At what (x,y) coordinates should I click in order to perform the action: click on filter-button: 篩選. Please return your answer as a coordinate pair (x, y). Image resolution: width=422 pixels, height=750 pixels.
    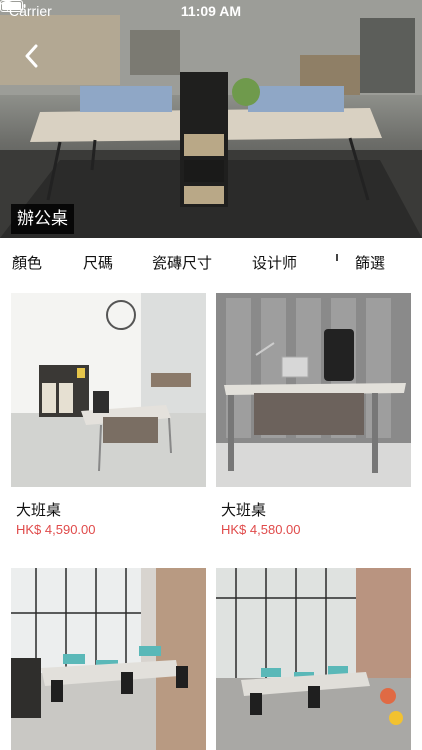
    Looking at the image, I should click on (370, 262).